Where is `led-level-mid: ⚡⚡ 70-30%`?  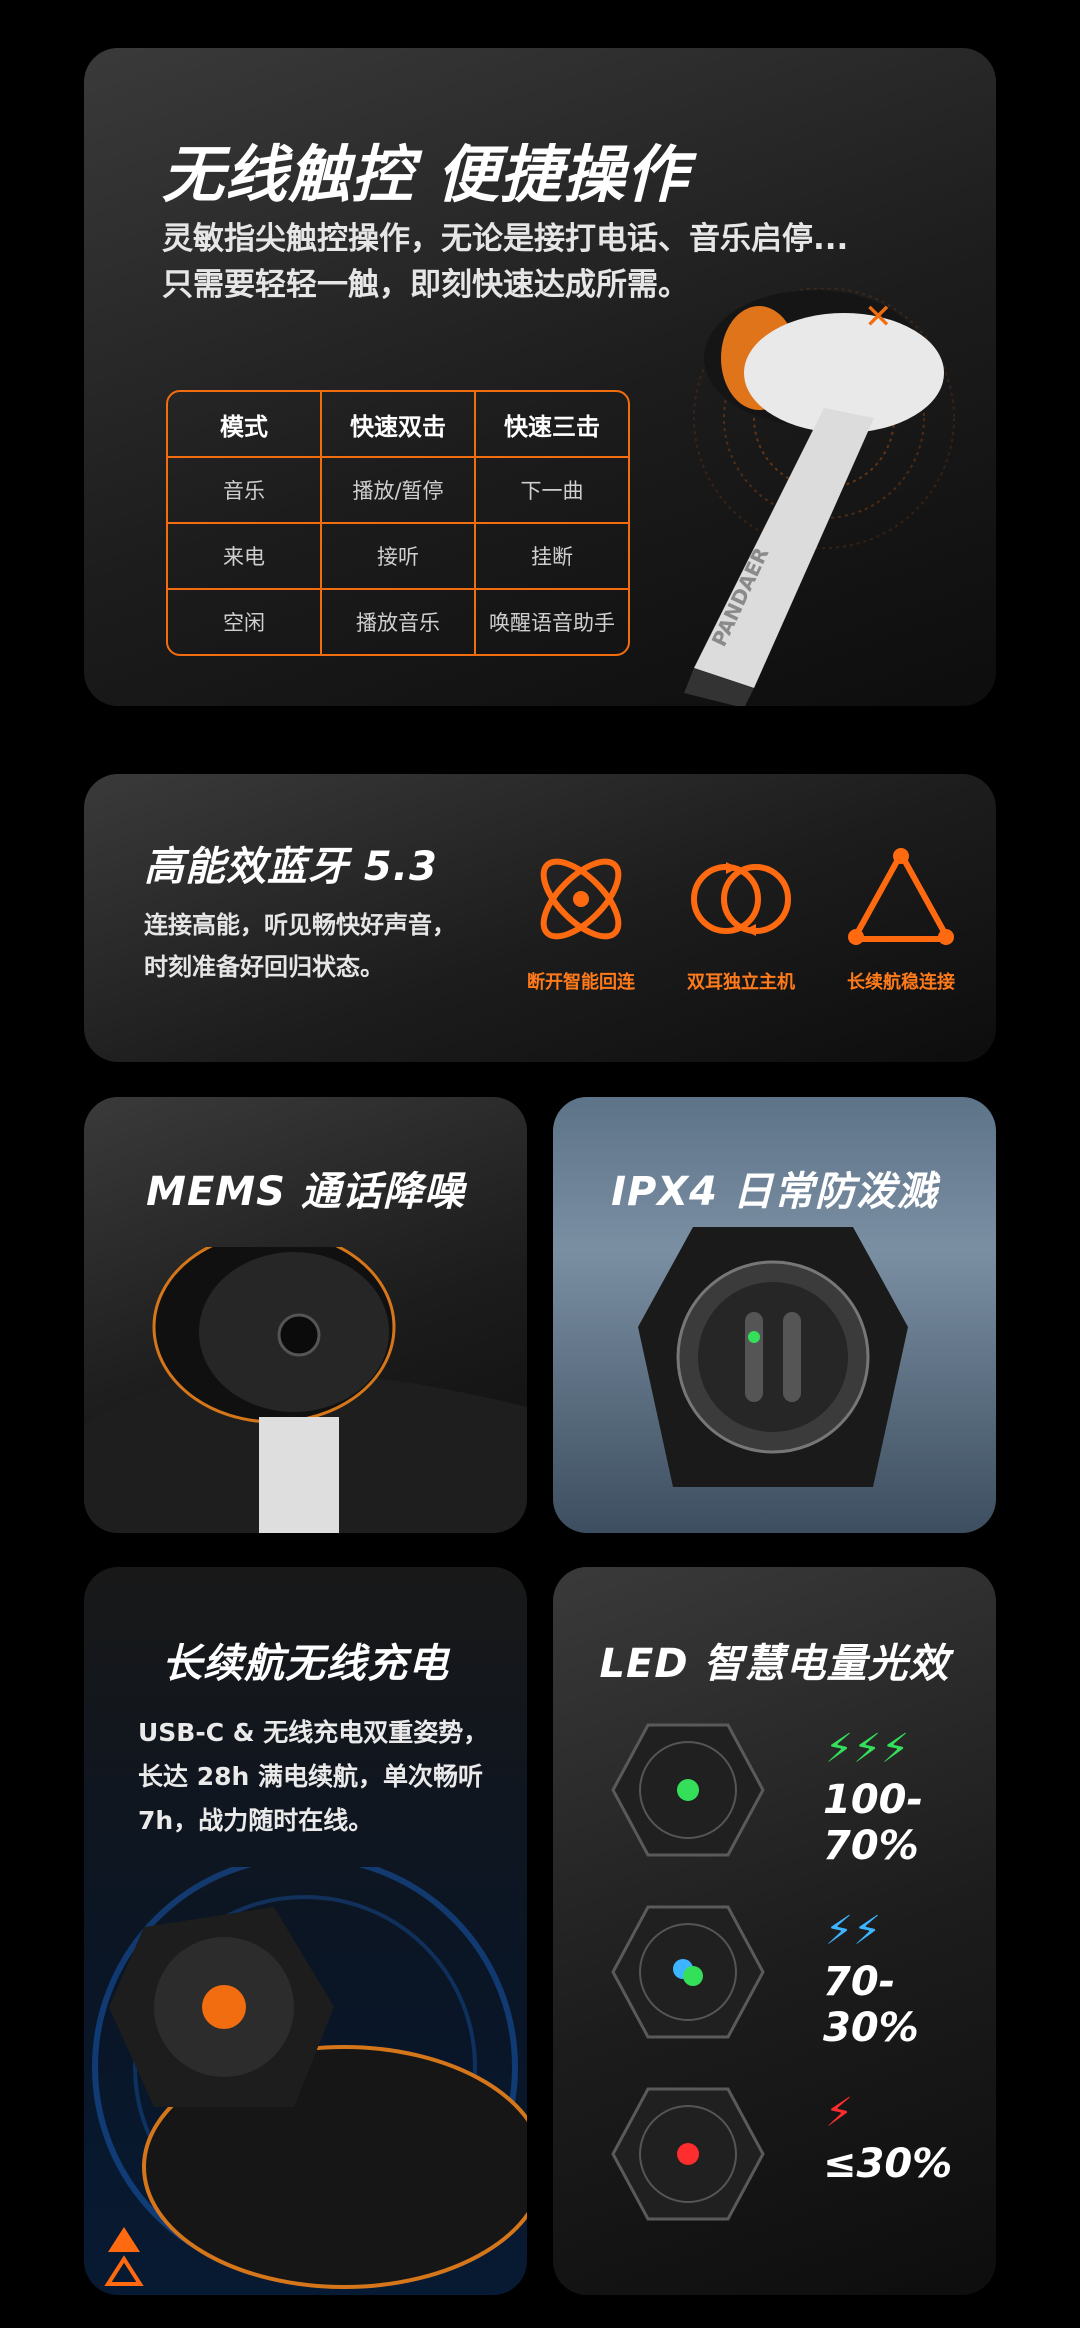
led-level-mid: ⚡⚡ 70-30% is located at coordinates (793, 1974).